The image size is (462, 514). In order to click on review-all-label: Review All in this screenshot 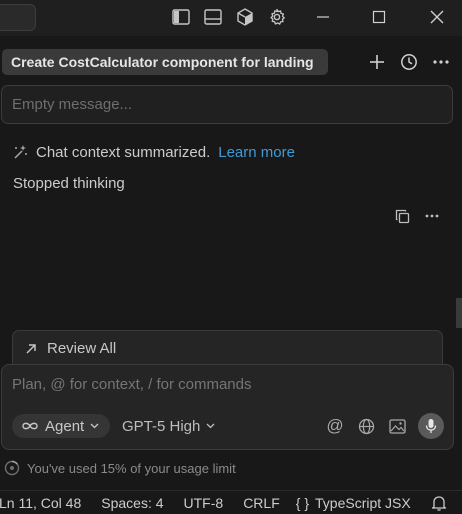, I will do `click(82, 348)`.